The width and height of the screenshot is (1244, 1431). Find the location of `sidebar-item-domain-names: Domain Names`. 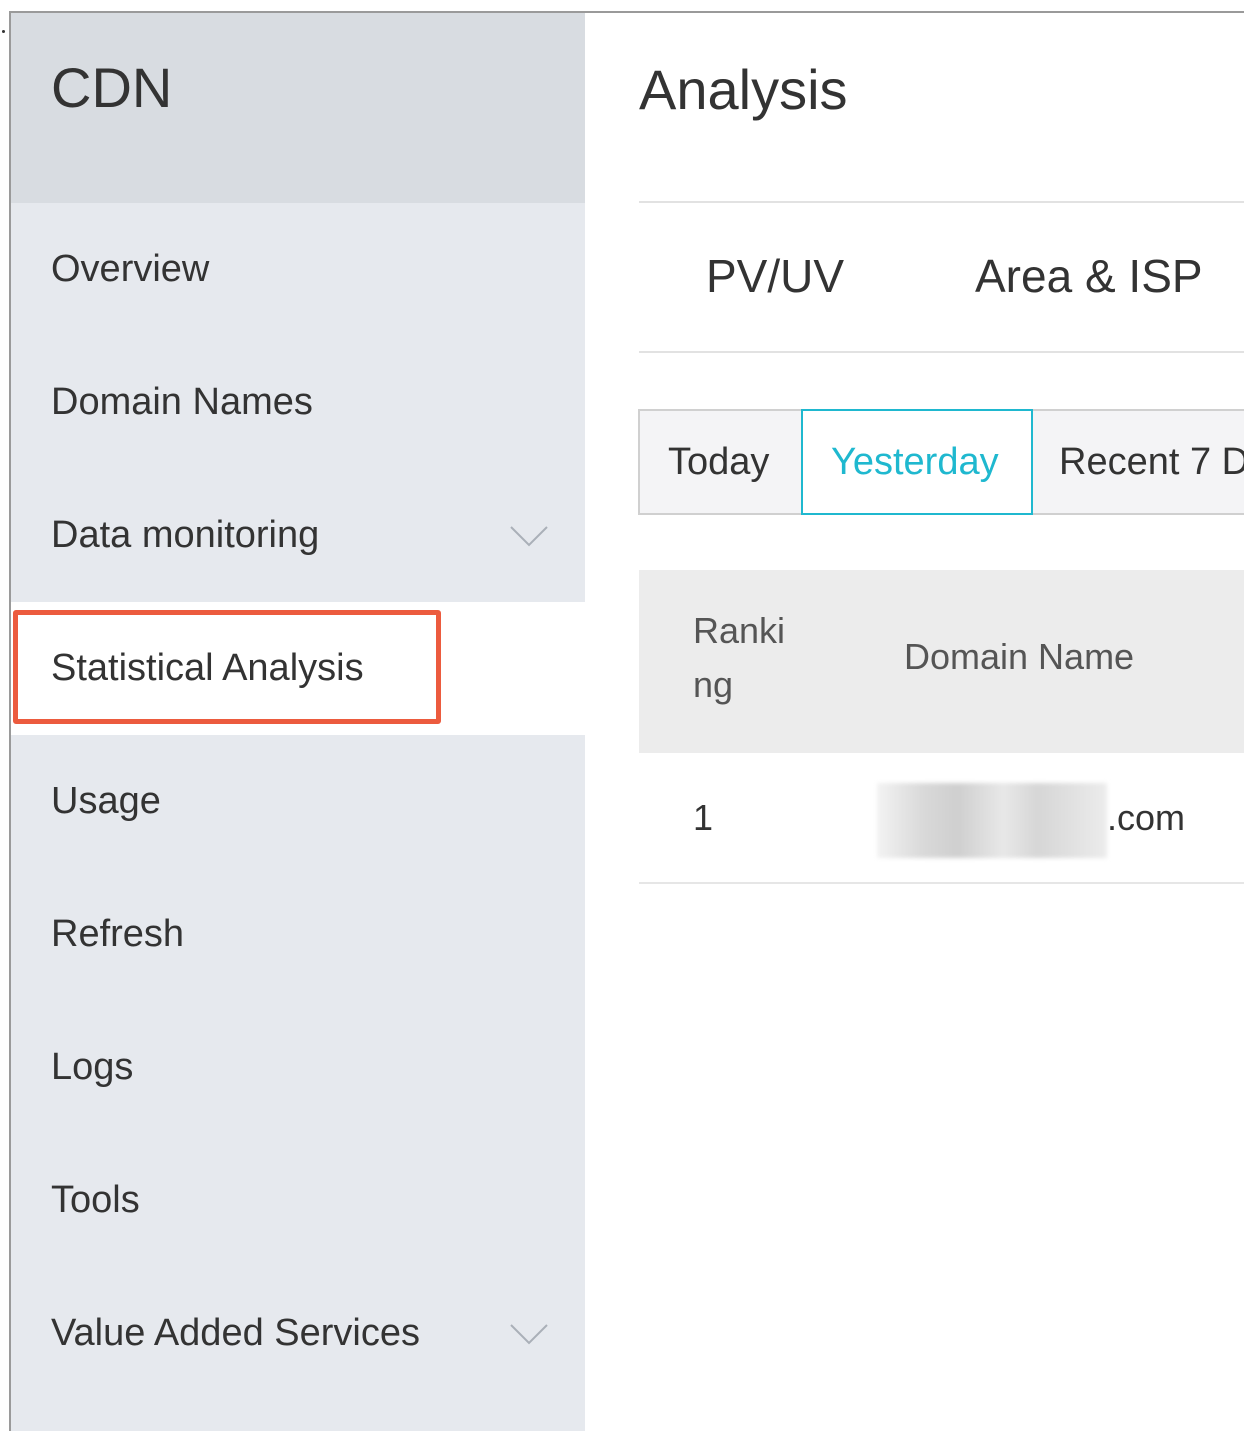

sidebar-item-domain-names: Domain Names is located at coordinates (298, 402).